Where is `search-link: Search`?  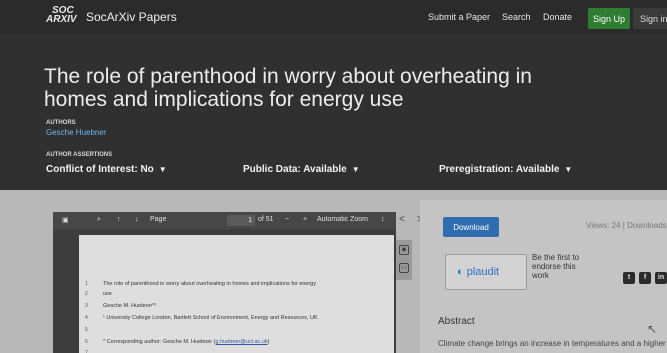 search-link: Search is located at coordinates (516, 17).